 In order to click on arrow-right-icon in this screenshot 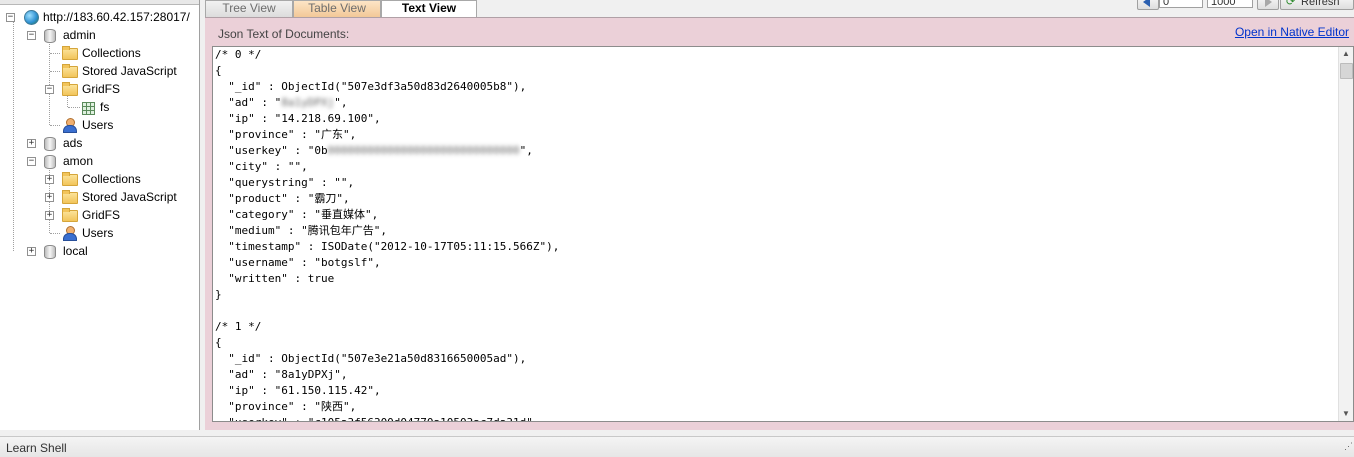, I will do `click(1268, 3)`.